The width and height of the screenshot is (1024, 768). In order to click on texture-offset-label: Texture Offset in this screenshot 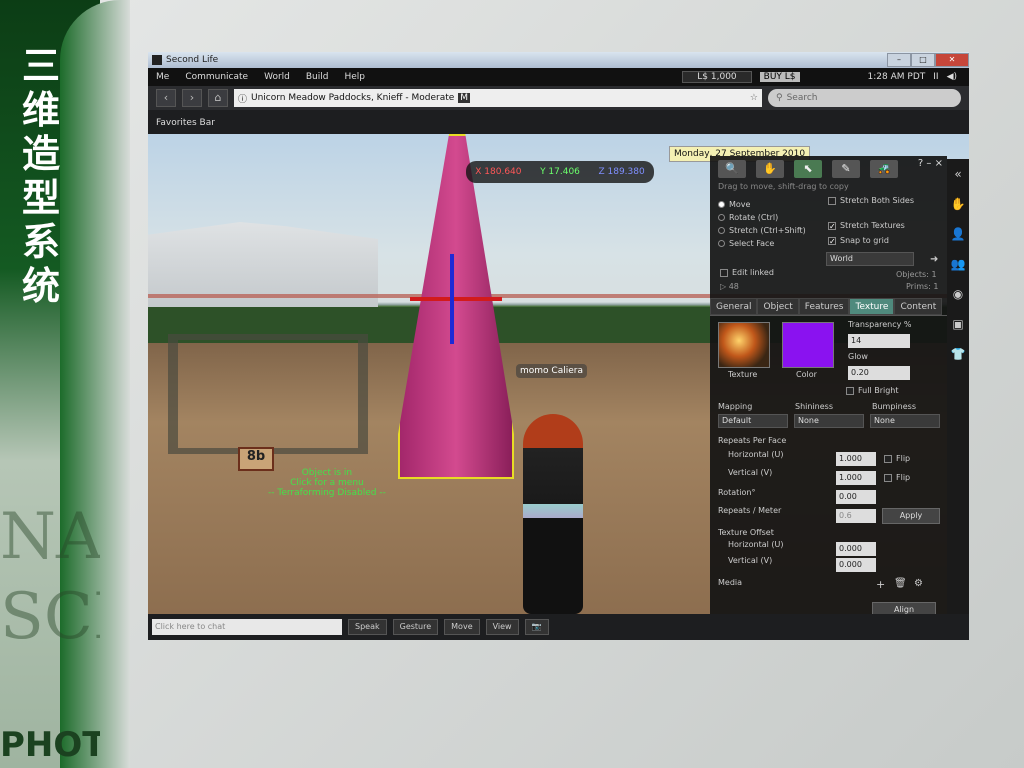, I will do `click(746, 532)`.